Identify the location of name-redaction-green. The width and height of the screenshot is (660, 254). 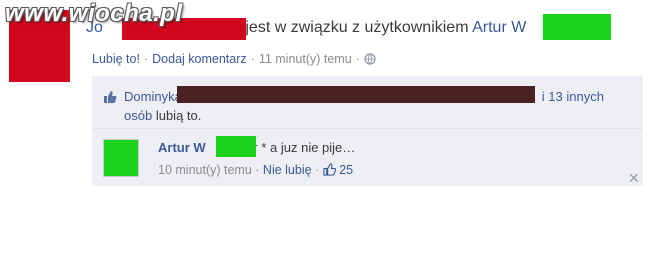
(577, 27).